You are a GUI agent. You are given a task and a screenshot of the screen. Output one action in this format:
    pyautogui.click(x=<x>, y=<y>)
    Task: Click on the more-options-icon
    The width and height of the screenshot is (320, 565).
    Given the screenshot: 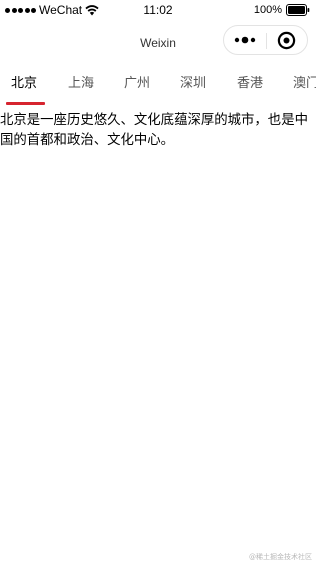 What is the action you would take?
    pyautogui.click(x=246, y=40)
    